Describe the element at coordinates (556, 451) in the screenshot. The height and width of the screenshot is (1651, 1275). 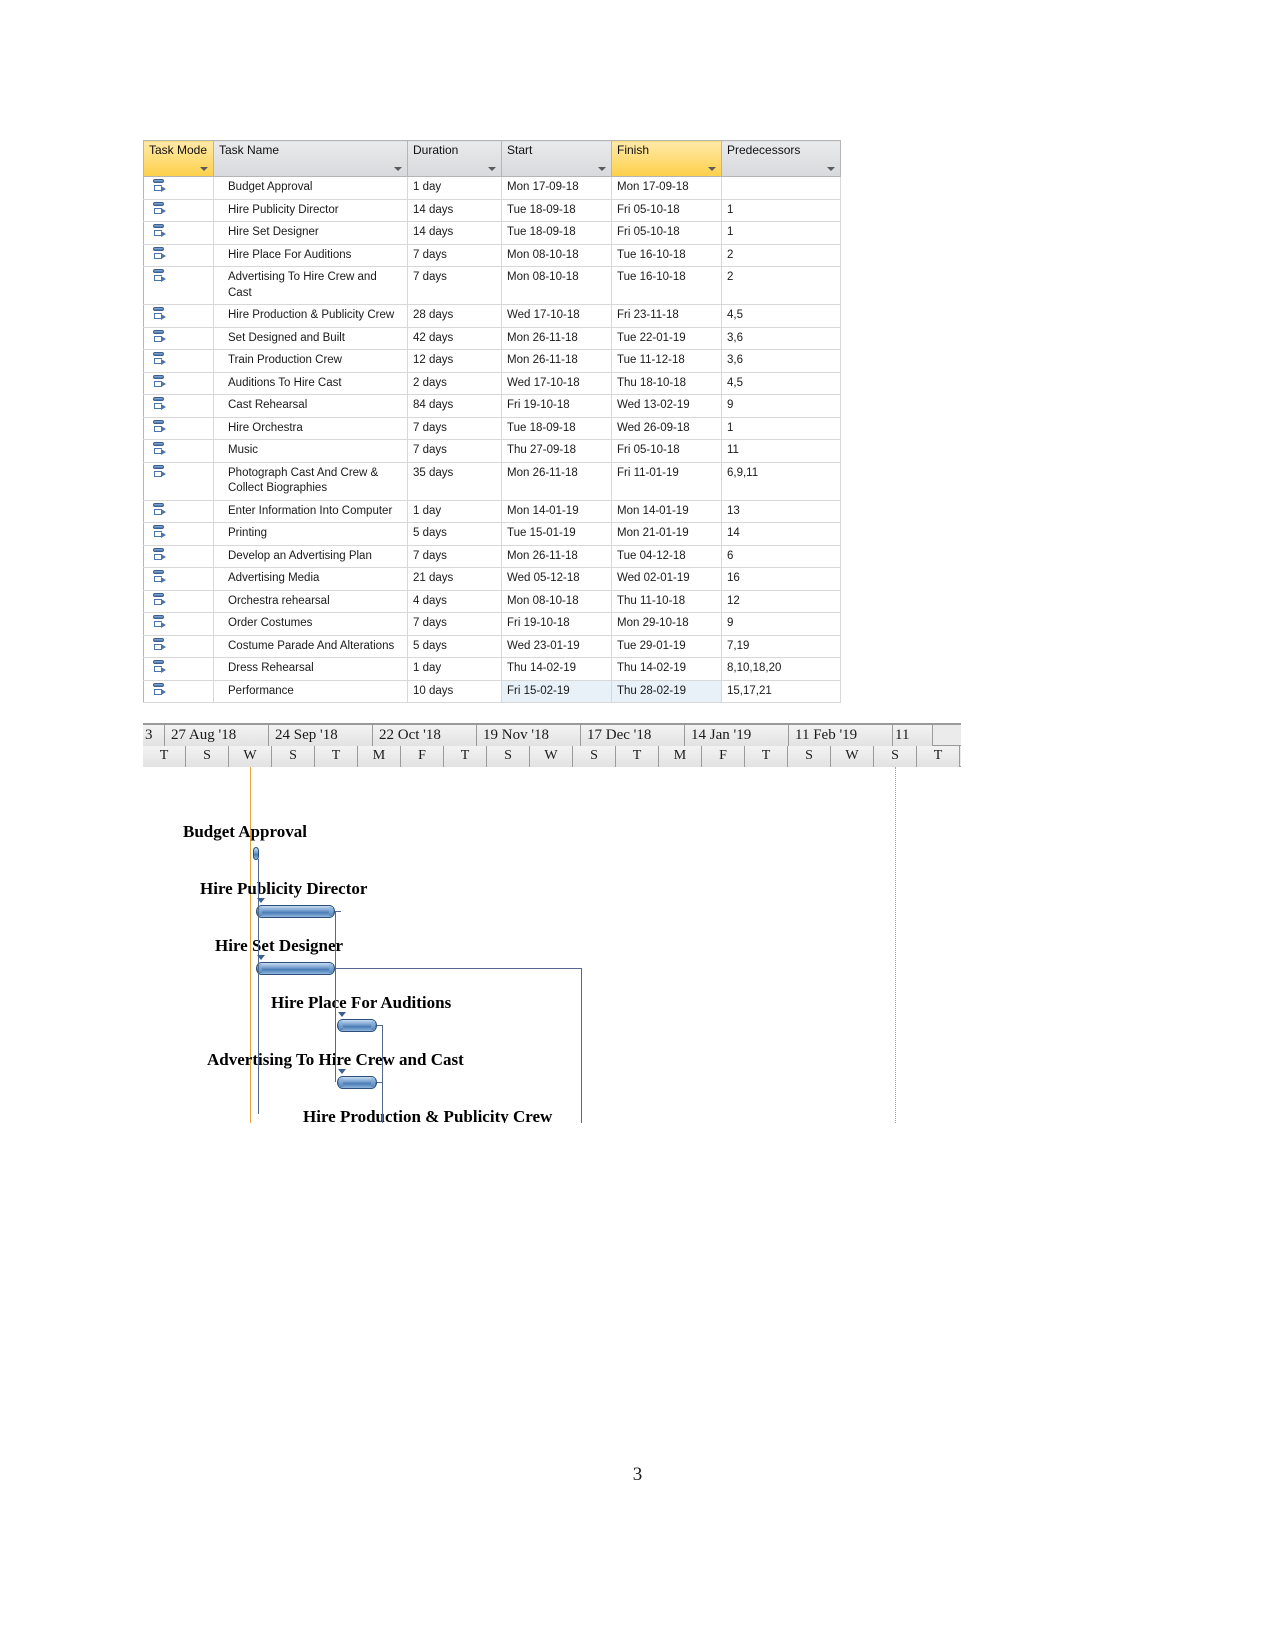
I see `cell-start: Thu 27-09-18` at that location.